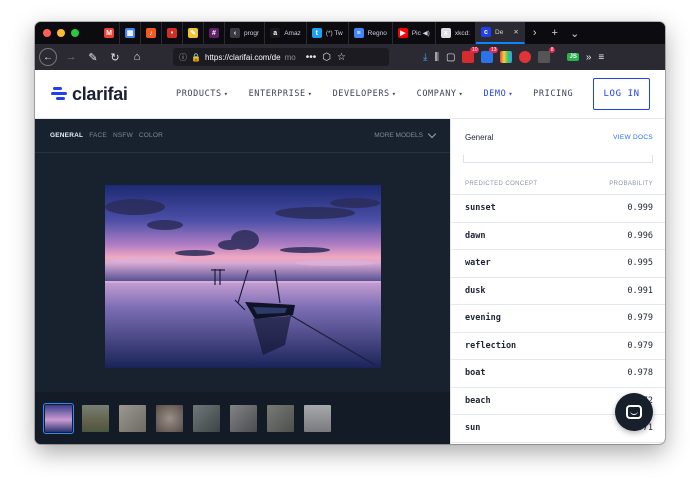 This screenshot has height=489, width=700. I want to click on toolbar-extensions: ⤓ ⫼ ▢ 10 13 8 JS » ≡, so click(513, 55).